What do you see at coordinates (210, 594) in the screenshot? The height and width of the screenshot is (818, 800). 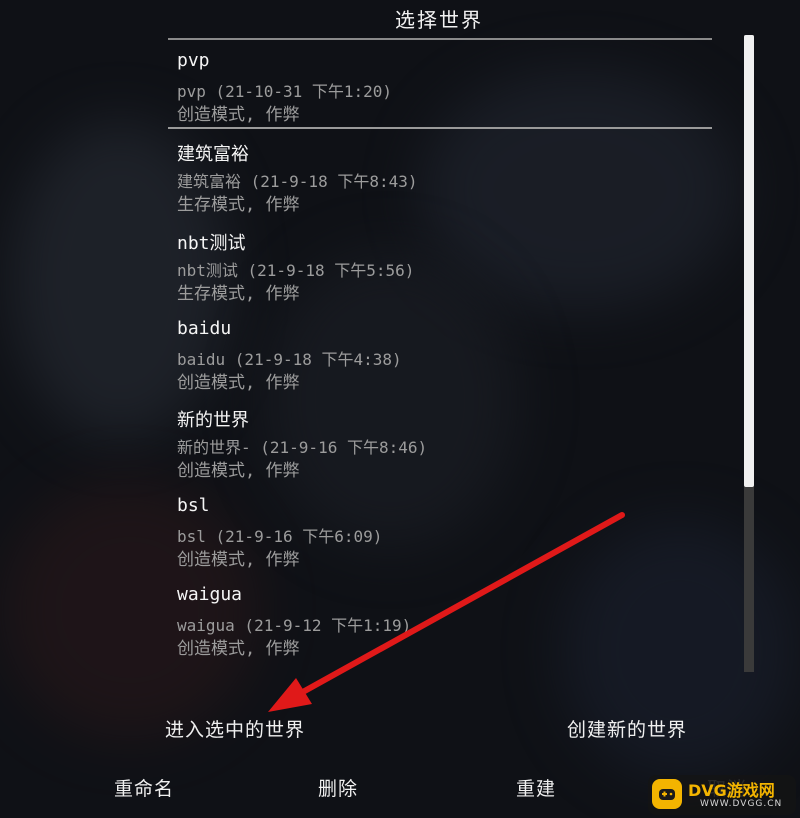 I see `world-name: waigua` at bounding box center [210, 594].